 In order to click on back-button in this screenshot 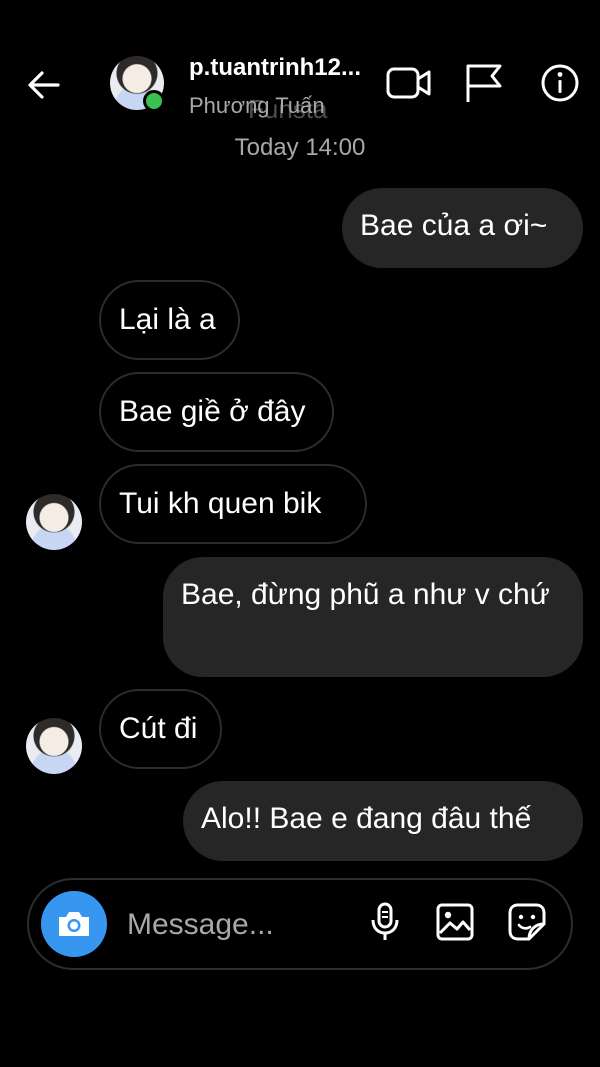, I will do `click(44, 85)`.